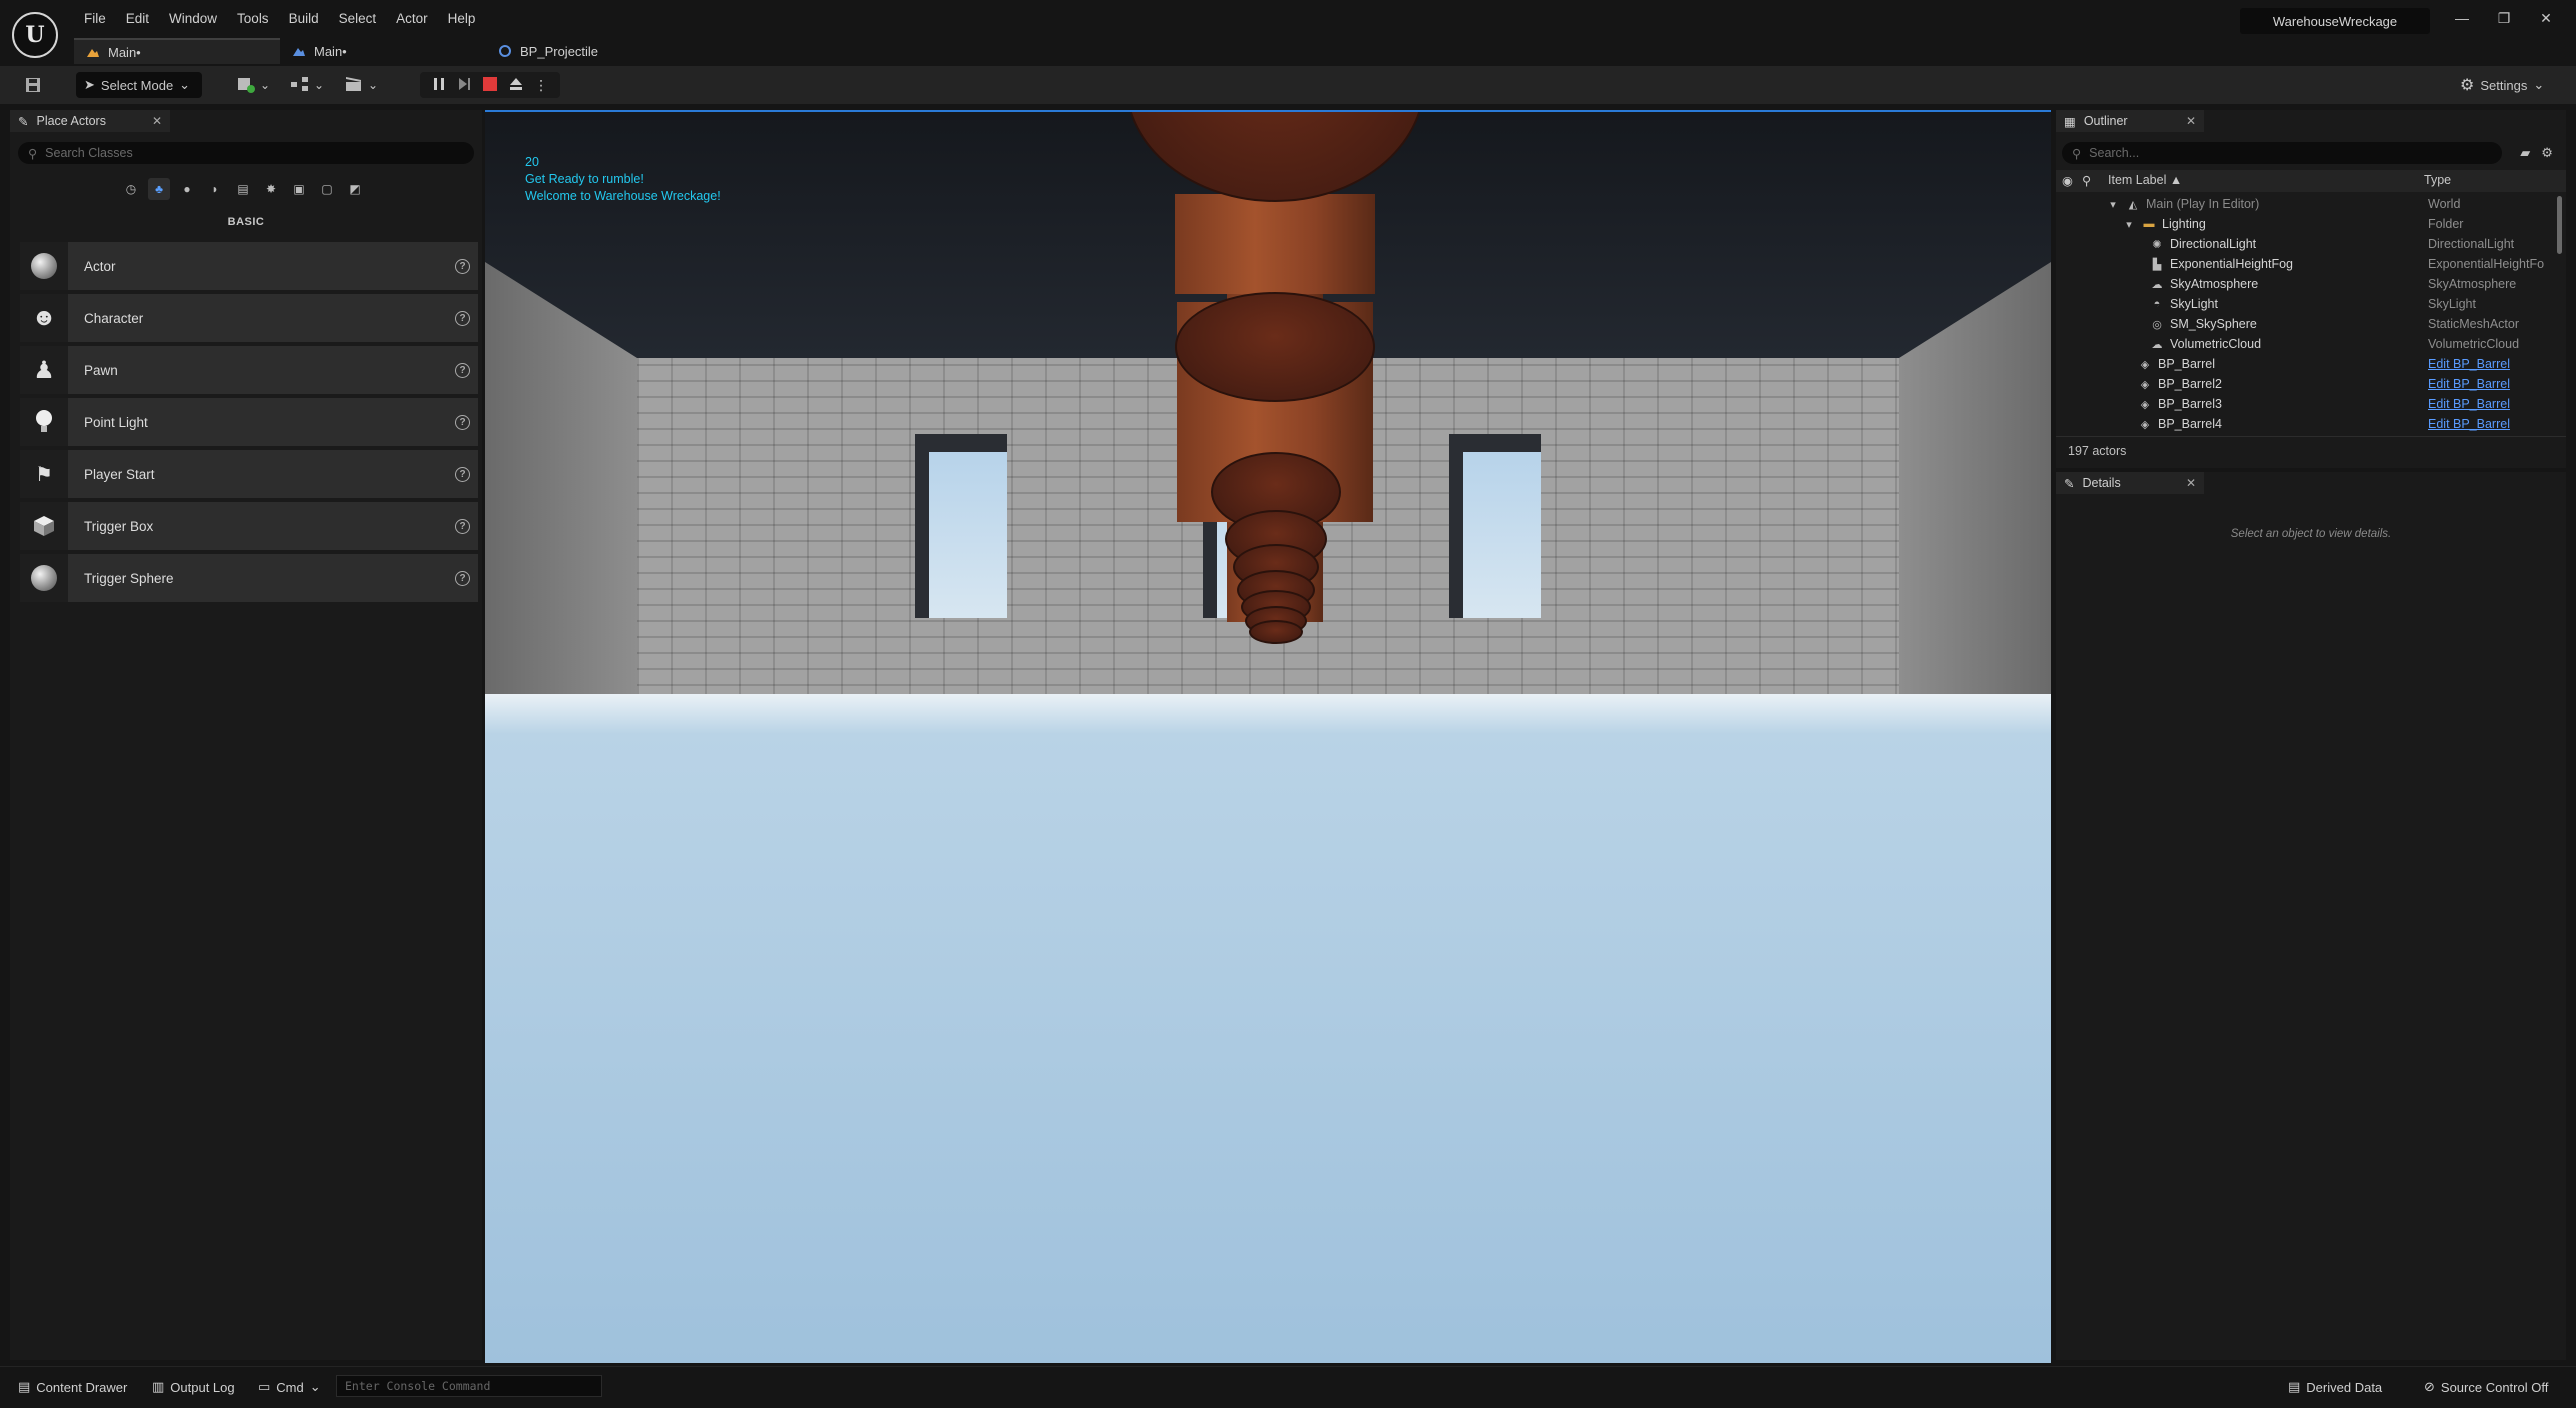 The height and width of the screenshot is (1408, 2576). Describe the element at coordinates (137, 18) in the screenshot. I see `menu-edit: Edit` at that location.